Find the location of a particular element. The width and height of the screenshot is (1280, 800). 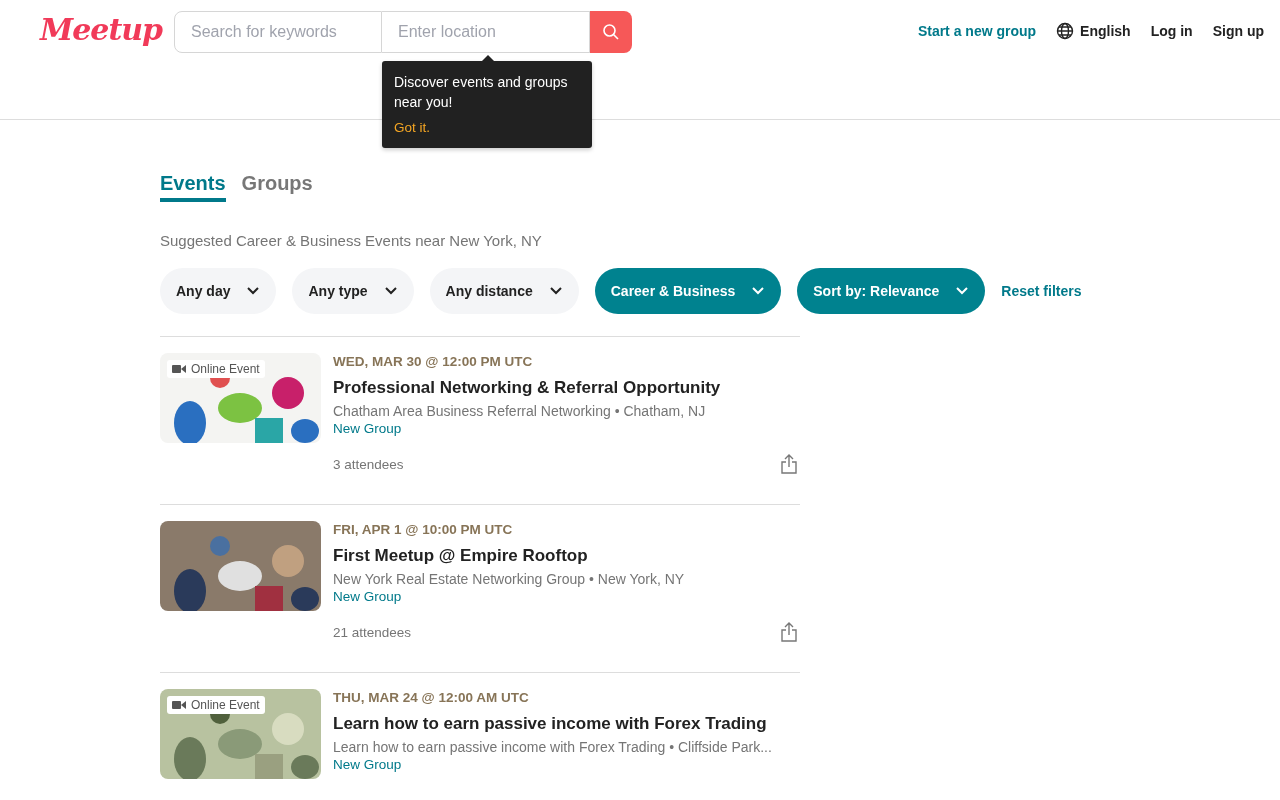

start-group-link: Start a new group is located at coordinates (977, 31).